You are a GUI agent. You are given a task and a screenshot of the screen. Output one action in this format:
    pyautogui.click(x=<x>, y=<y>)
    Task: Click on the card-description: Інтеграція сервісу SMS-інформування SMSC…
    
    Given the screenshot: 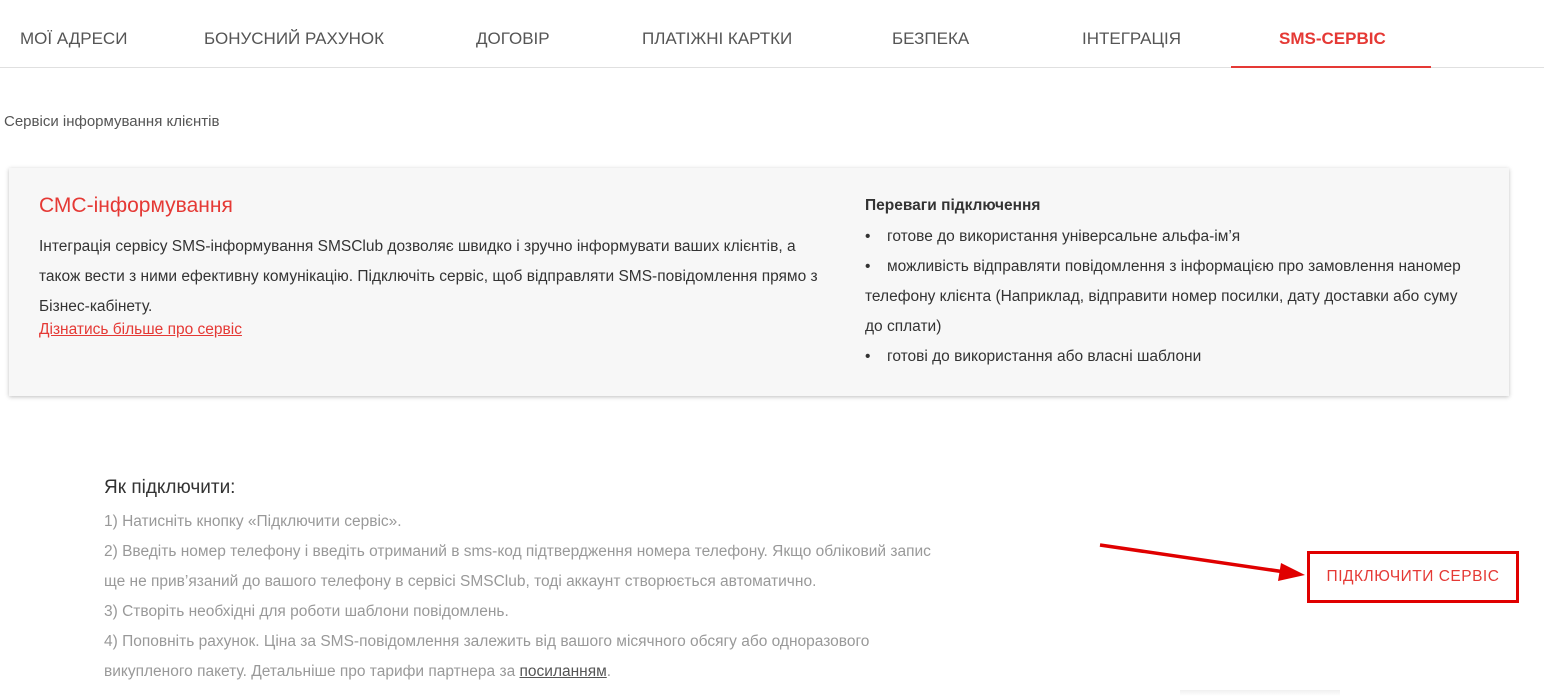 What is the action you would take?
    pyautogui.click(x=428, y=276)
    